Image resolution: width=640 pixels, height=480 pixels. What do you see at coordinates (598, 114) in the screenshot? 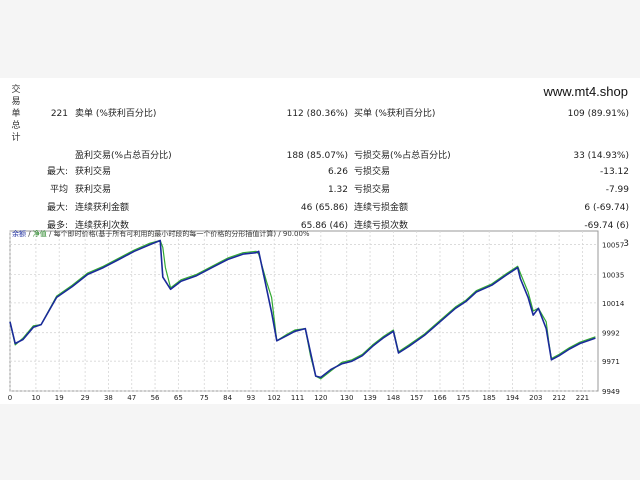
I see `row-value-right: 109 (89.91%)` at bounding box center [598, 114].